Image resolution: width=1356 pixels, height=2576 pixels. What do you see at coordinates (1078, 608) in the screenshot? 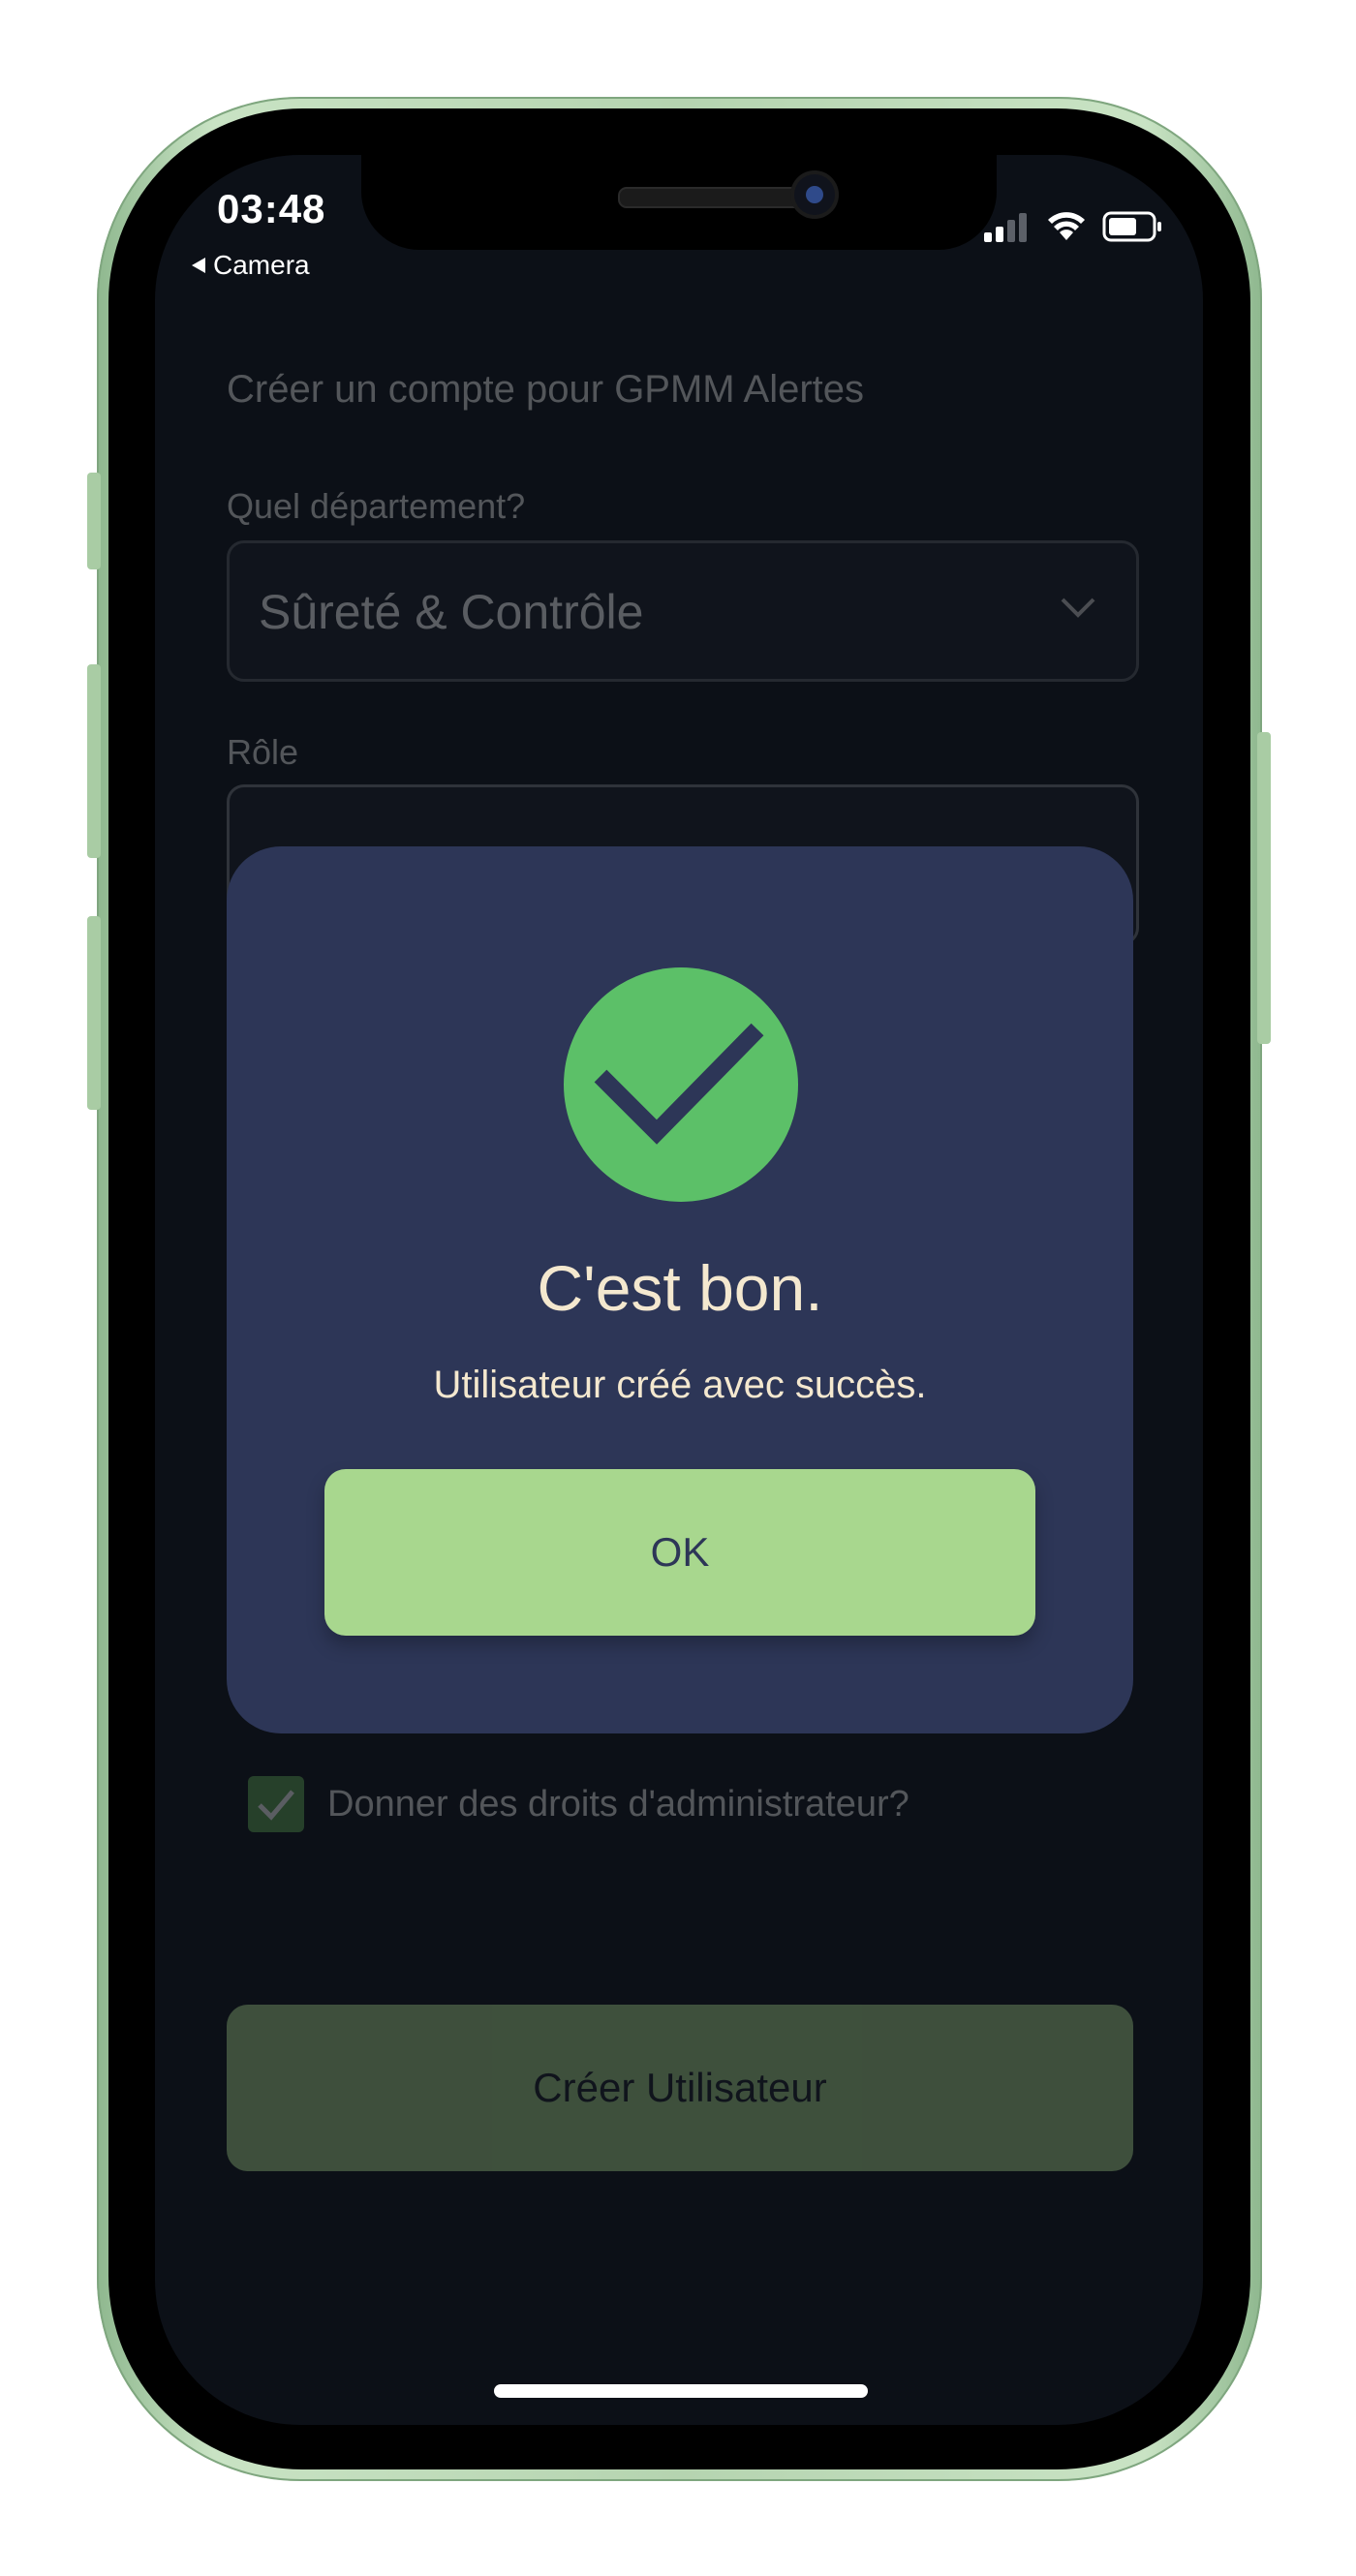
I see `chevron-down-icon` at bounding box center [1078, 608].